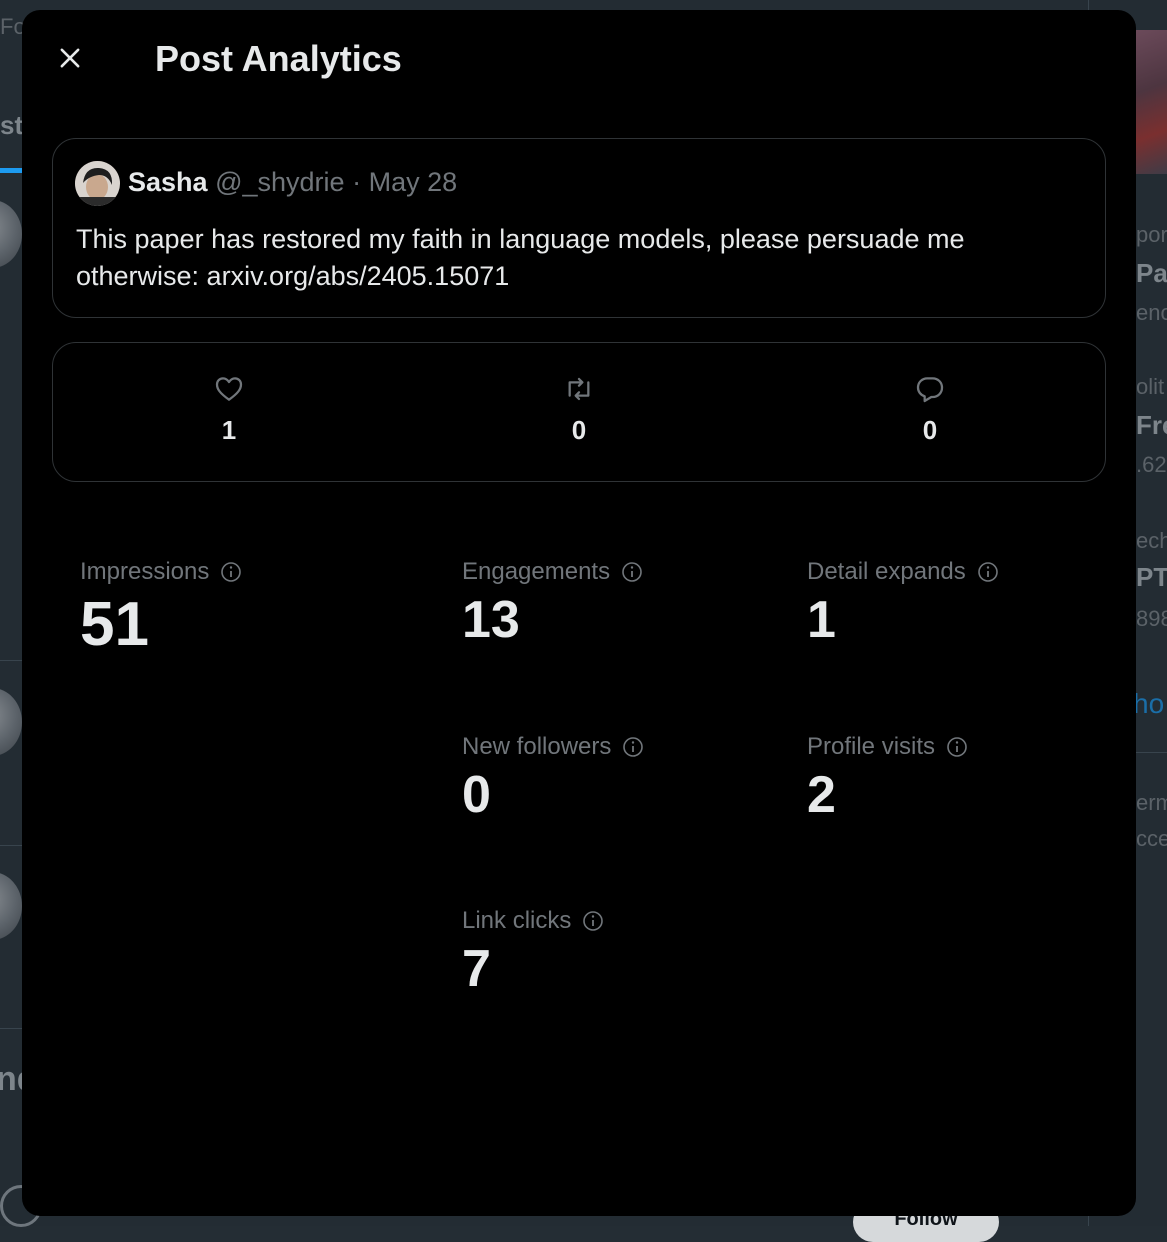 The image size is (1167, 1242). Describe the element at coordinates (1151, 273) in the screenshot. I see `bg-fragment: Pa` at that location.